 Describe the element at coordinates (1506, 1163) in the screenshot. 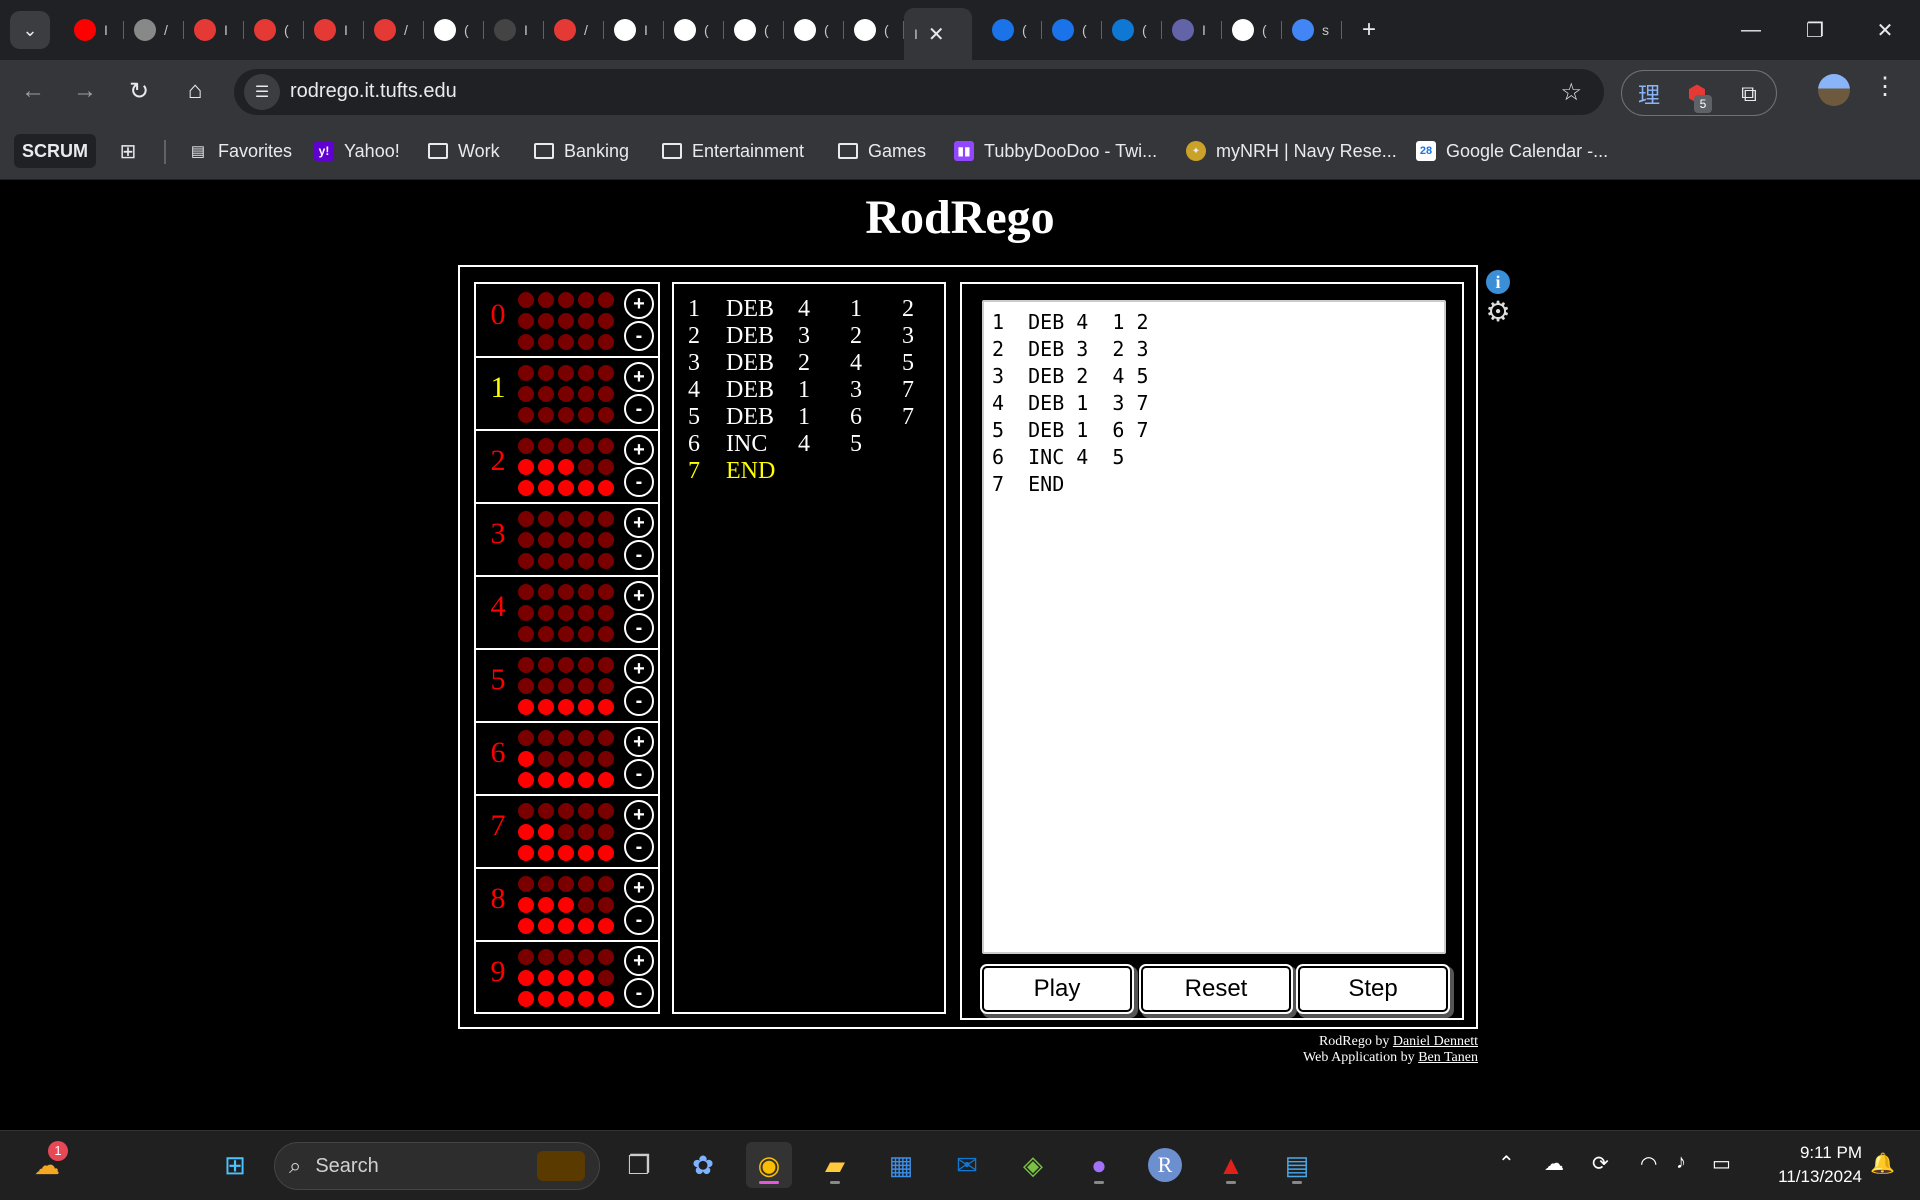

I see `show-hidden-icons-icon: ⌃` at that location.